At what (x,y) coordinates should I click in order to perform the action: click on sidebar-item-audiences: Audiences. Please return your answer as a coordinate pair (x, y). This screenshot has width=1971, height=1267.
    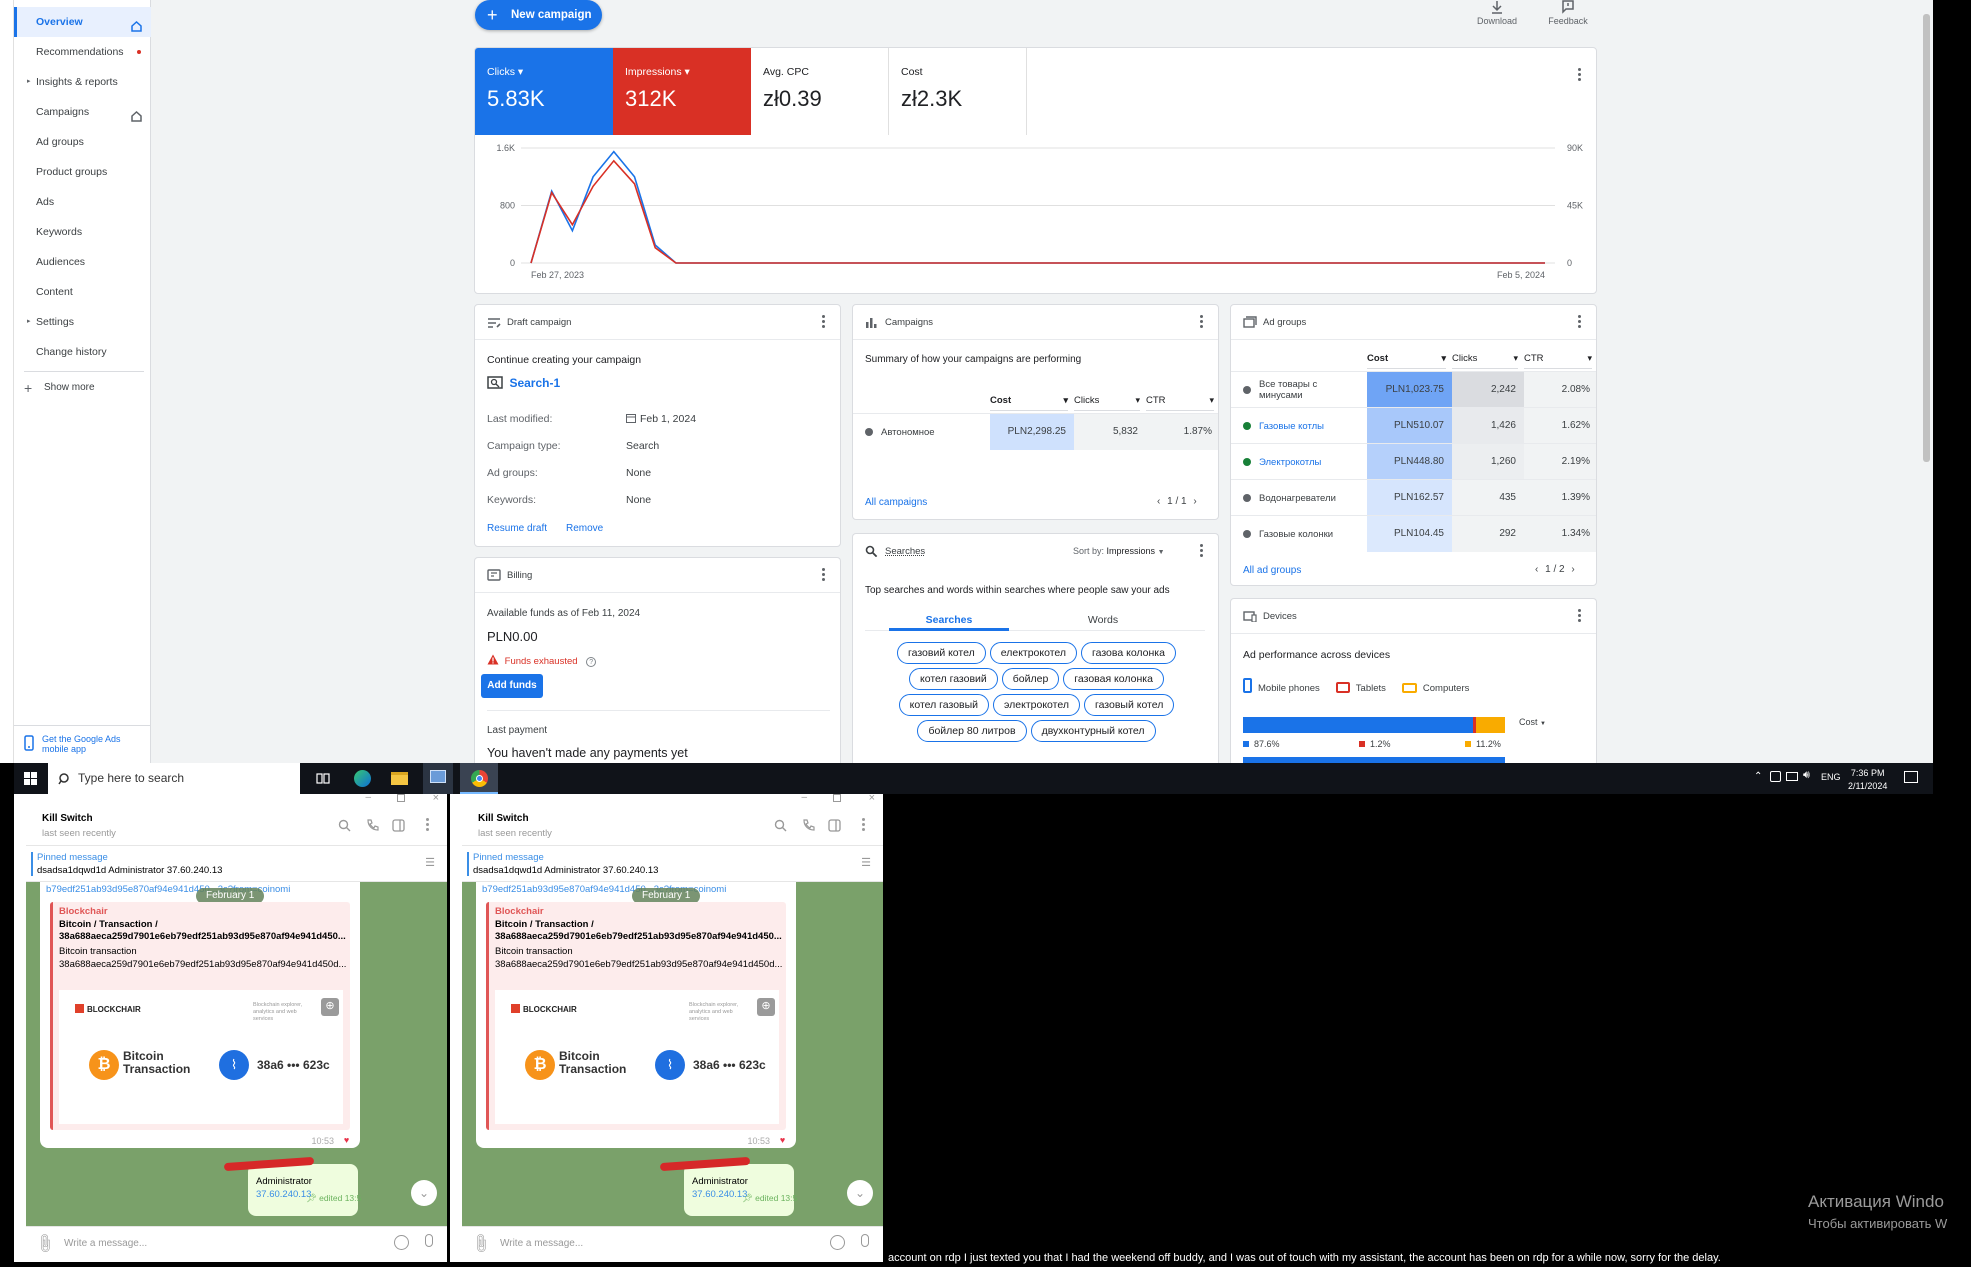
    Looking at the image, I should click on (82, 262).